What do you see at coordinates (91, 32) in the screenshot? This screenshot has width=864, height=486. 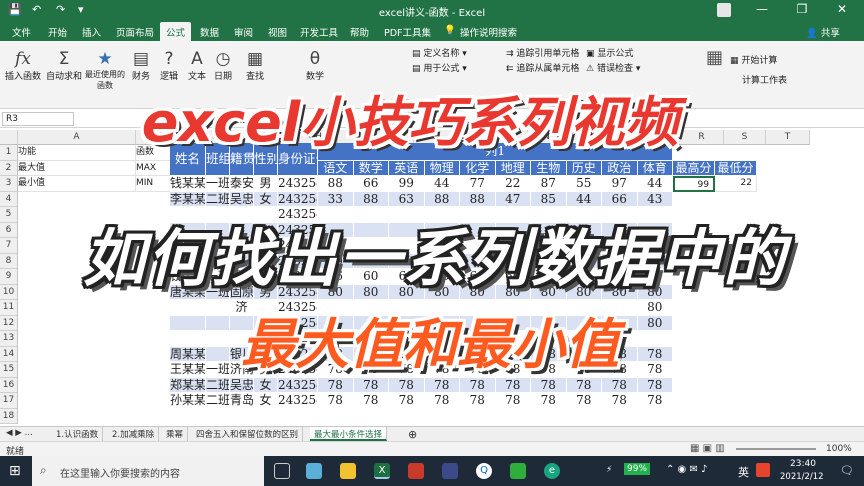 I see `tab-insert: 插入` at bounding box center [91, 32].